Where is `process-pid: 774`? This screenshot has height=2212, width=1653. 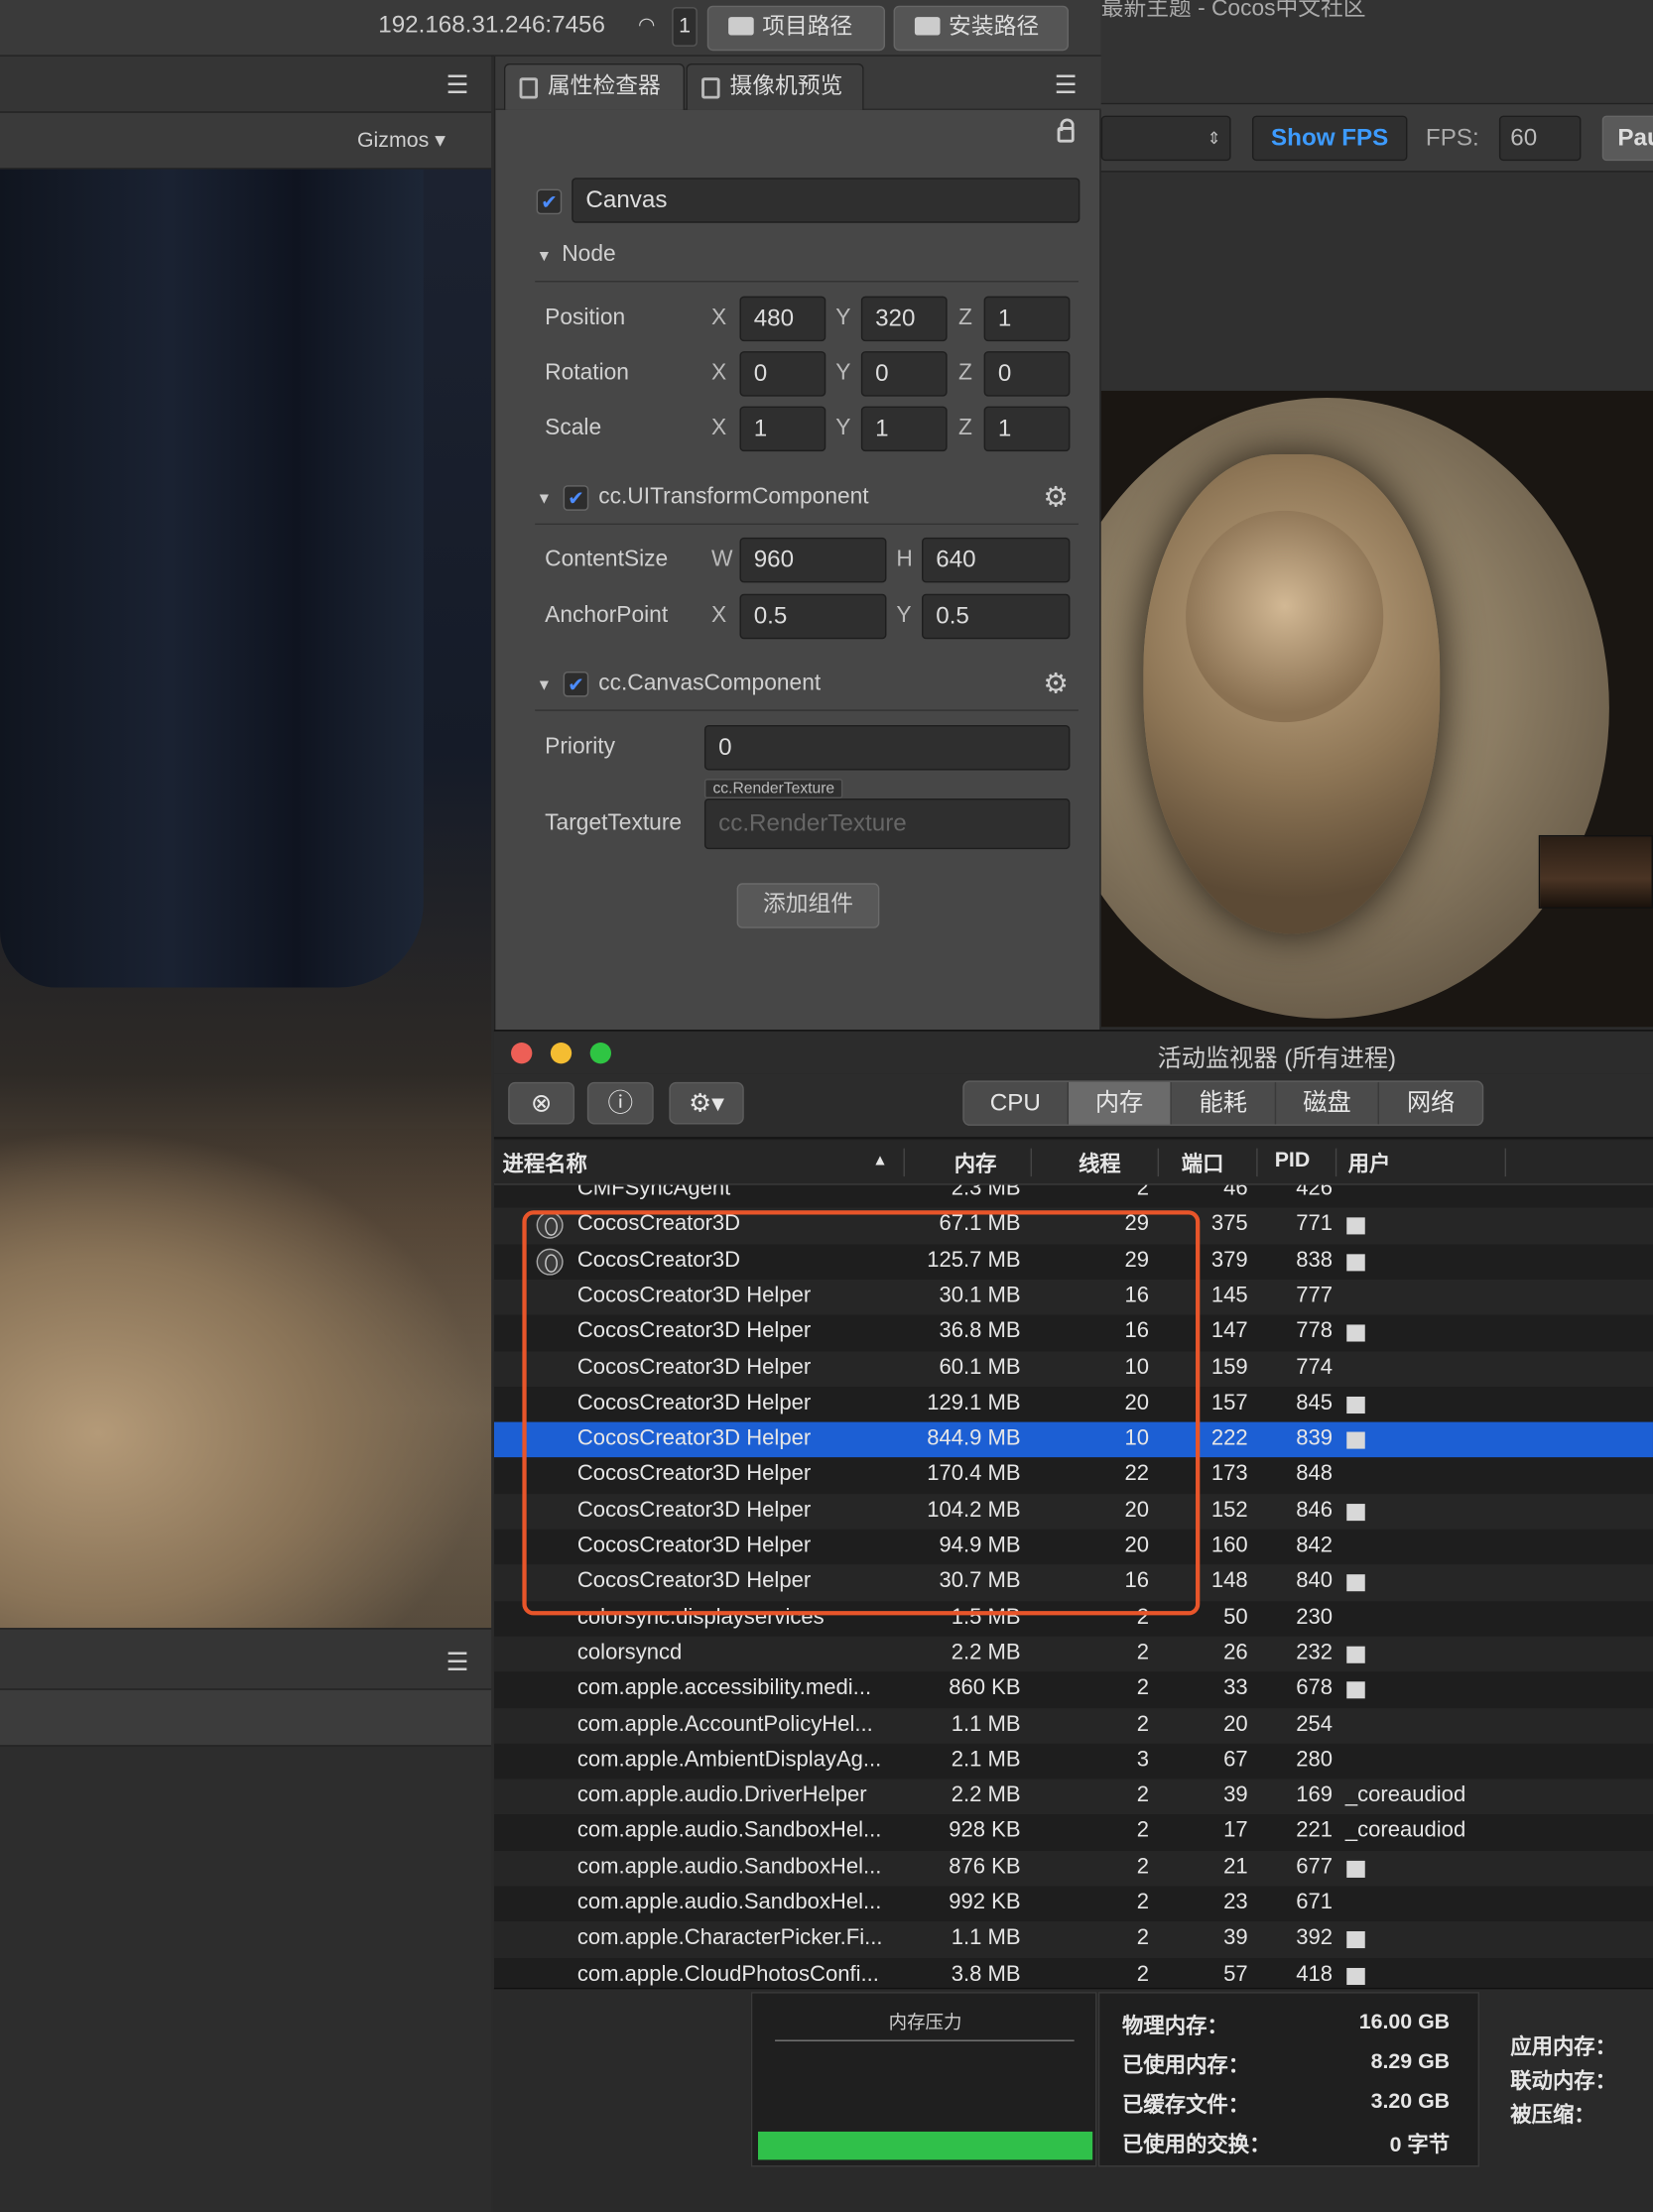 process-pid: 774 is located at coordinates (1315, 1367).